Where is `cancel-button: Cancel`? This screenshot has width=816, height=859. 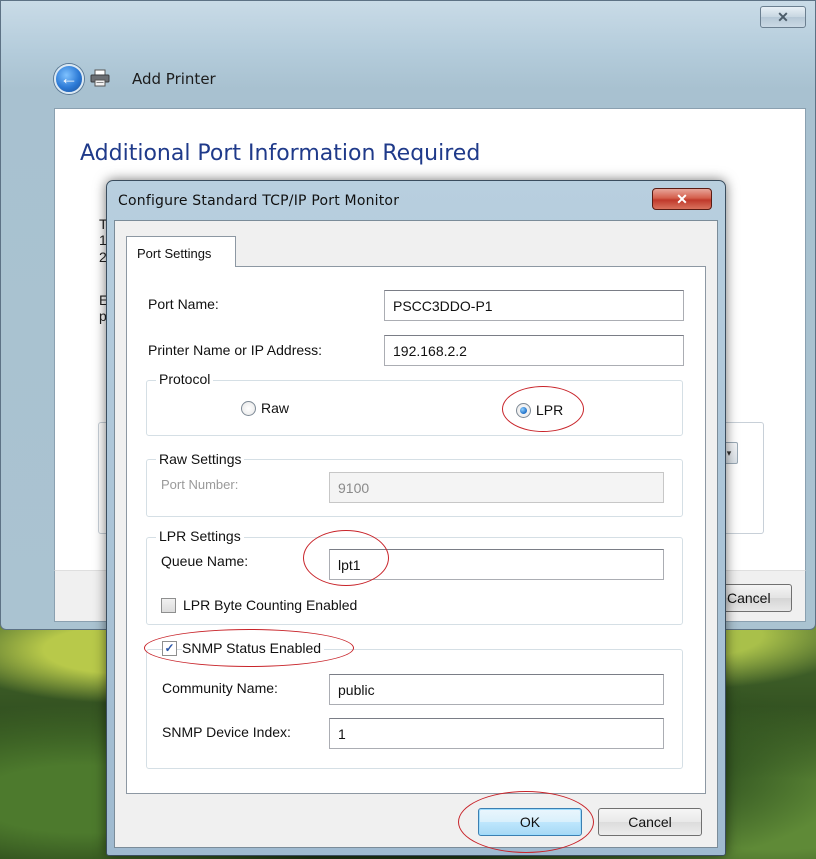
cancel-button: Cancel is located at coordinates (650, 822).